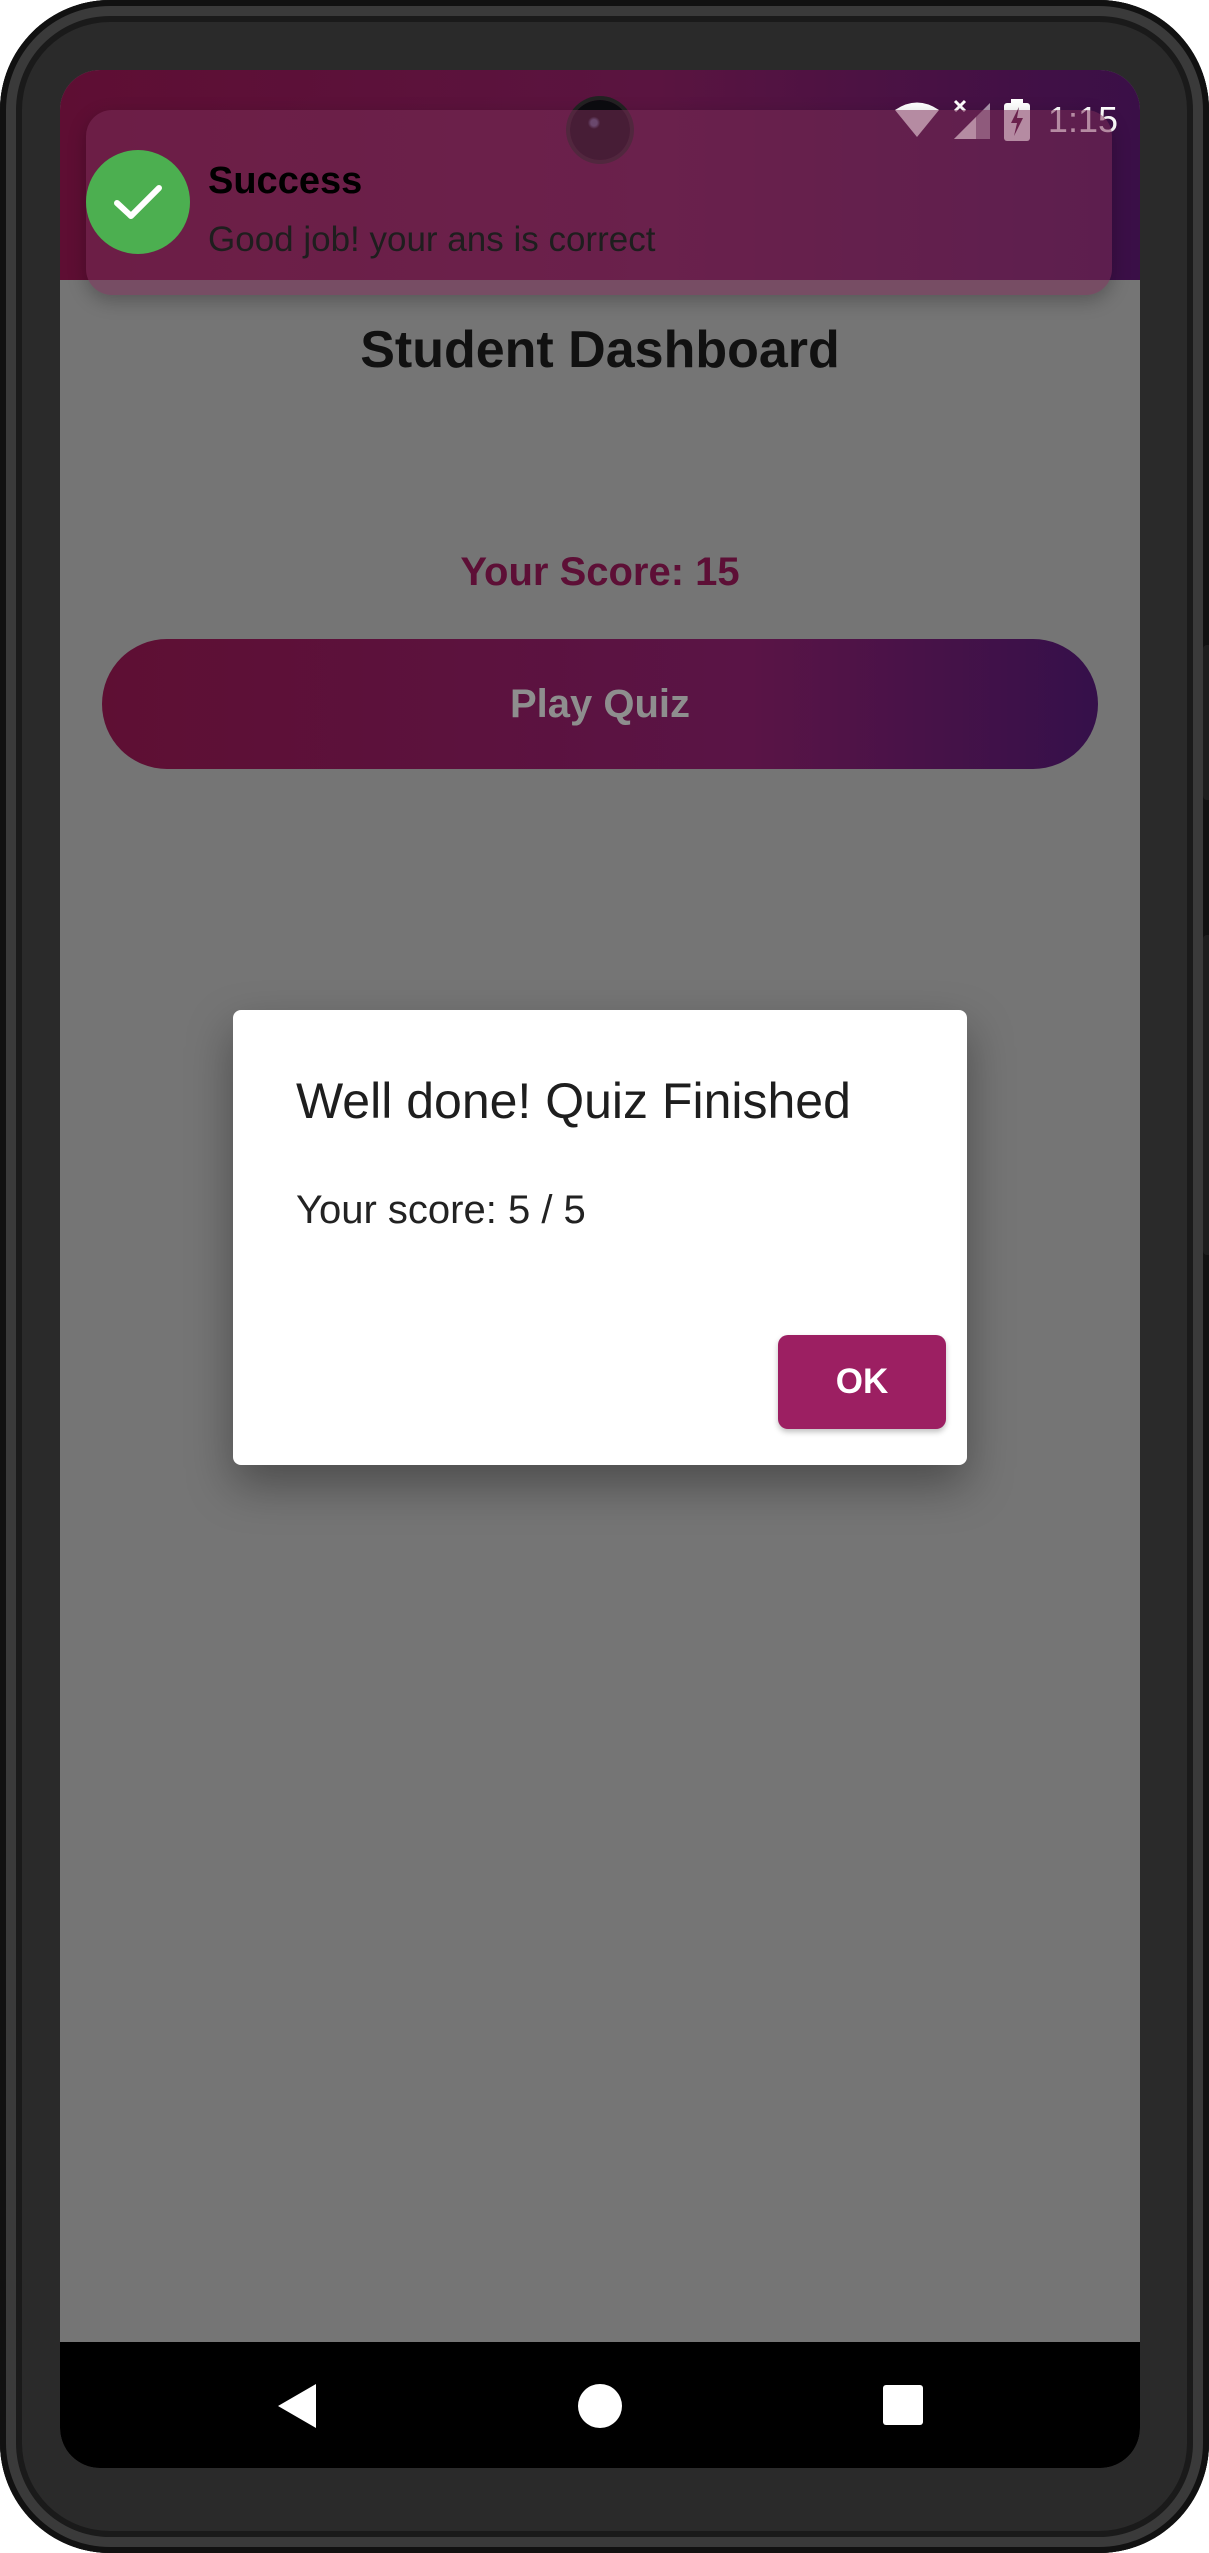  Describe the element at coordinates (285, 181) in the screenshot. I see `snackbar-title: Success` at that location.